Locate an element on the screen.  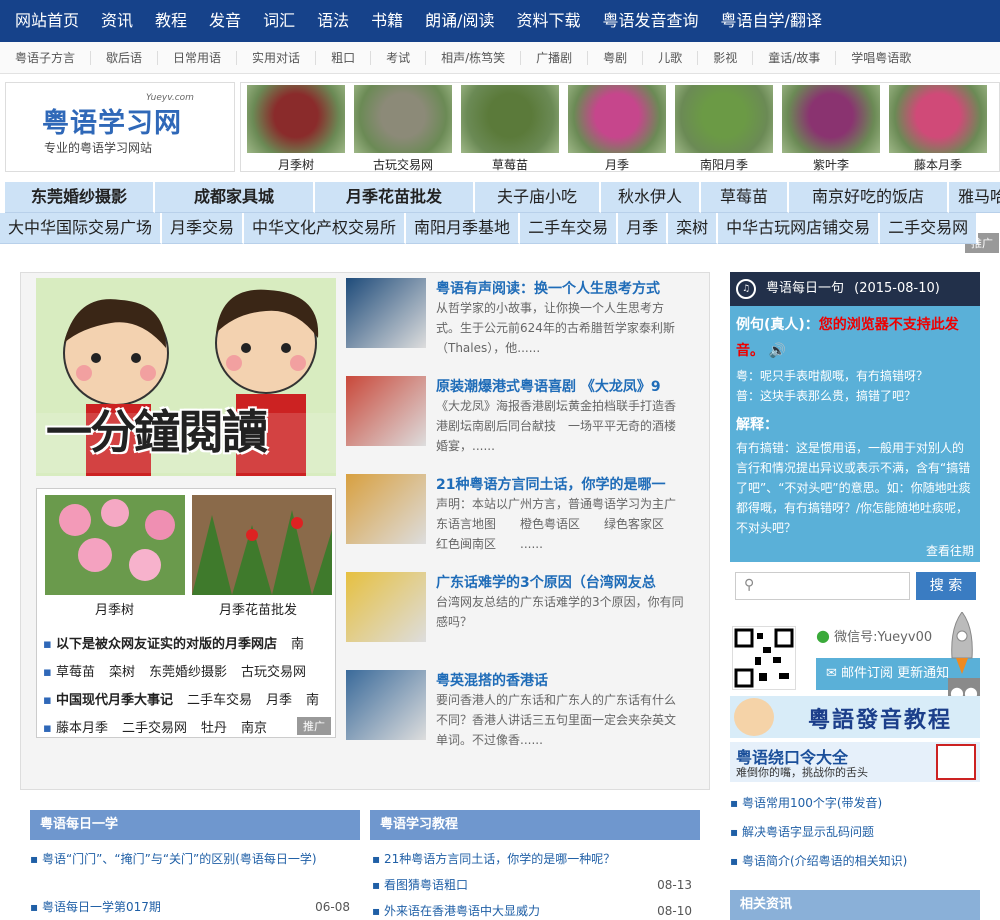
keyword-link: 雅马哈钢琴 is located at coordinates (974, 197).